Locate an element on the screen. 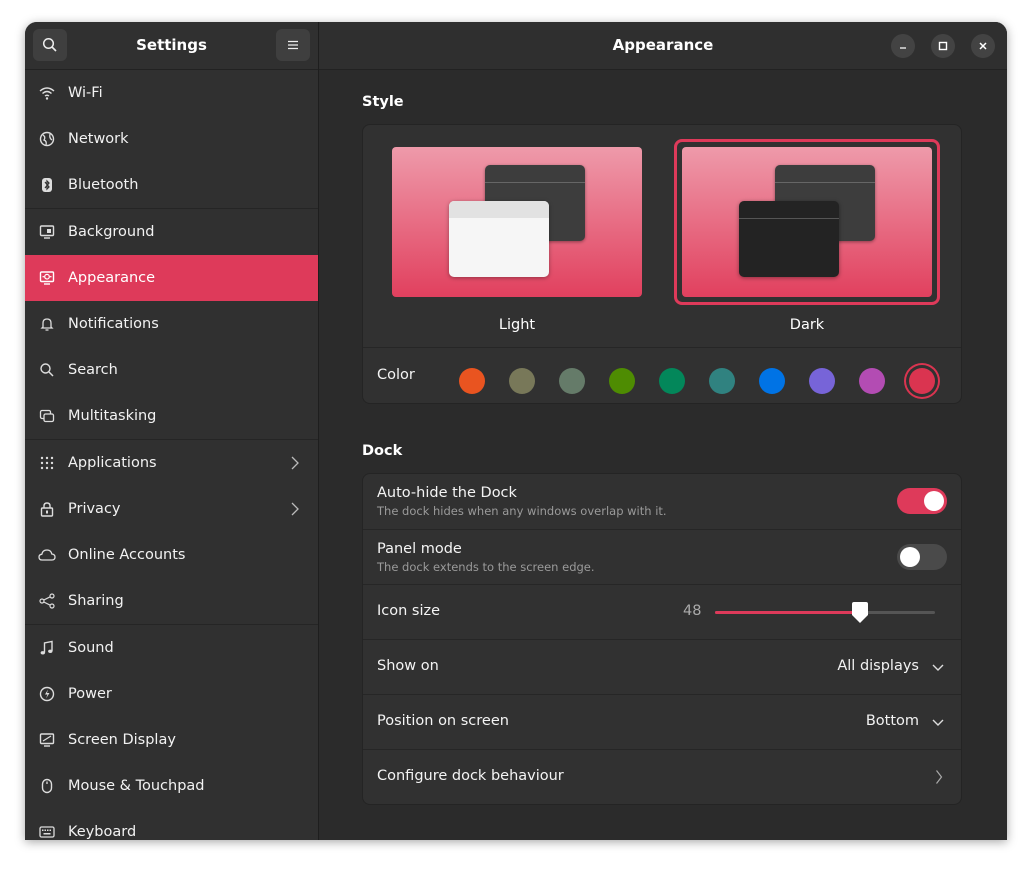 This screenshot has width=1032, height=869. configure-dock-title: Configure dock behaviour is located at coordinates (470, 776).